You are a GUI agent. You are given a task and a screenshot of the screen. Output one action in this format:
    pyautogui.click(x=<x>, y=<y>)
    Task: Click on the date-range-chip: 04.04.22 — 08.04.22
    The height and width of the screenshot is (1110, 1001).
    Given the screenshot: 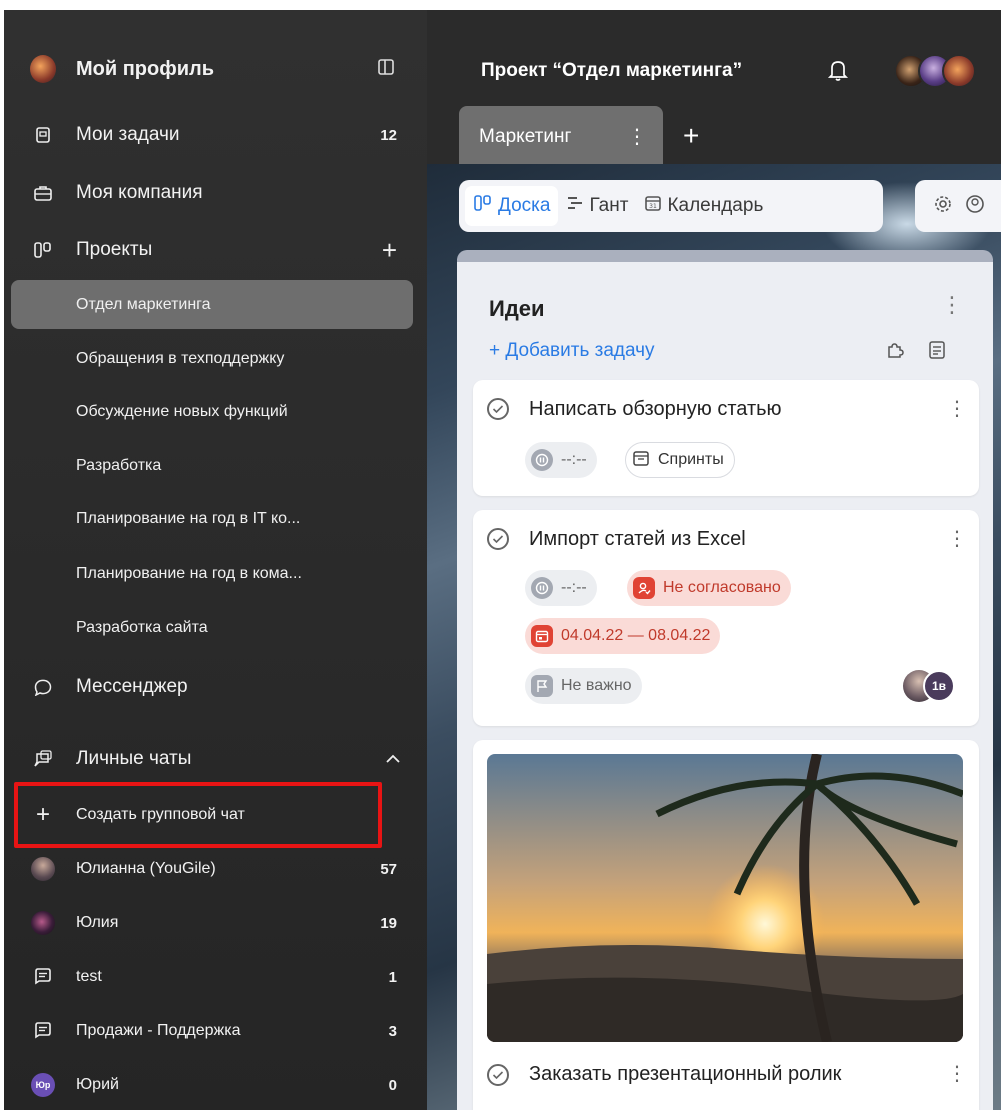 What is the action you would take?
    pyautogui.click(x=623, y=636)
    